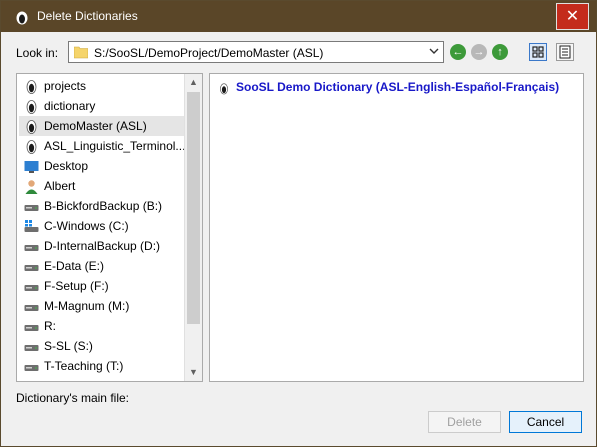 Image resolution: width=597 pixels, height=447 pixels. I want to click on user-icon, so click(31, 187).